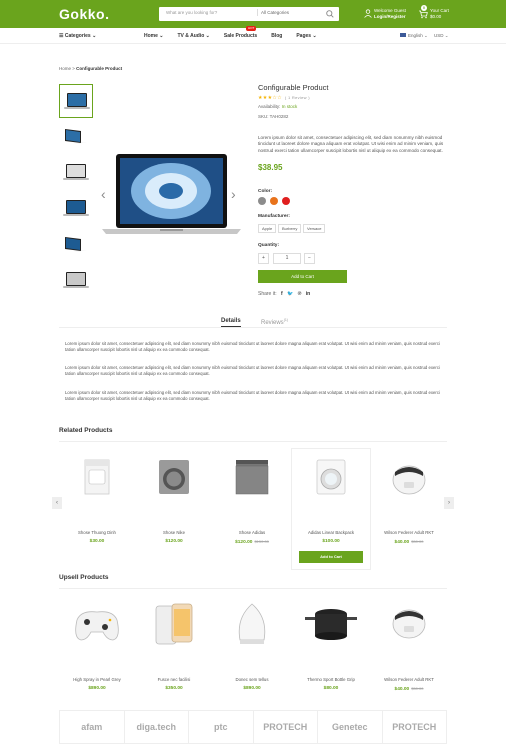 The image size is (506, 750). I want to click on currency-select: USD ⌄, so click(441, 36).